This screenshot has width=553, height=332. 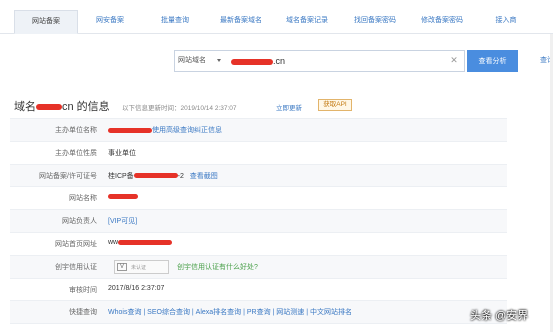 I want to click on domain-suffix: .cn, so click(x=279, y=61).